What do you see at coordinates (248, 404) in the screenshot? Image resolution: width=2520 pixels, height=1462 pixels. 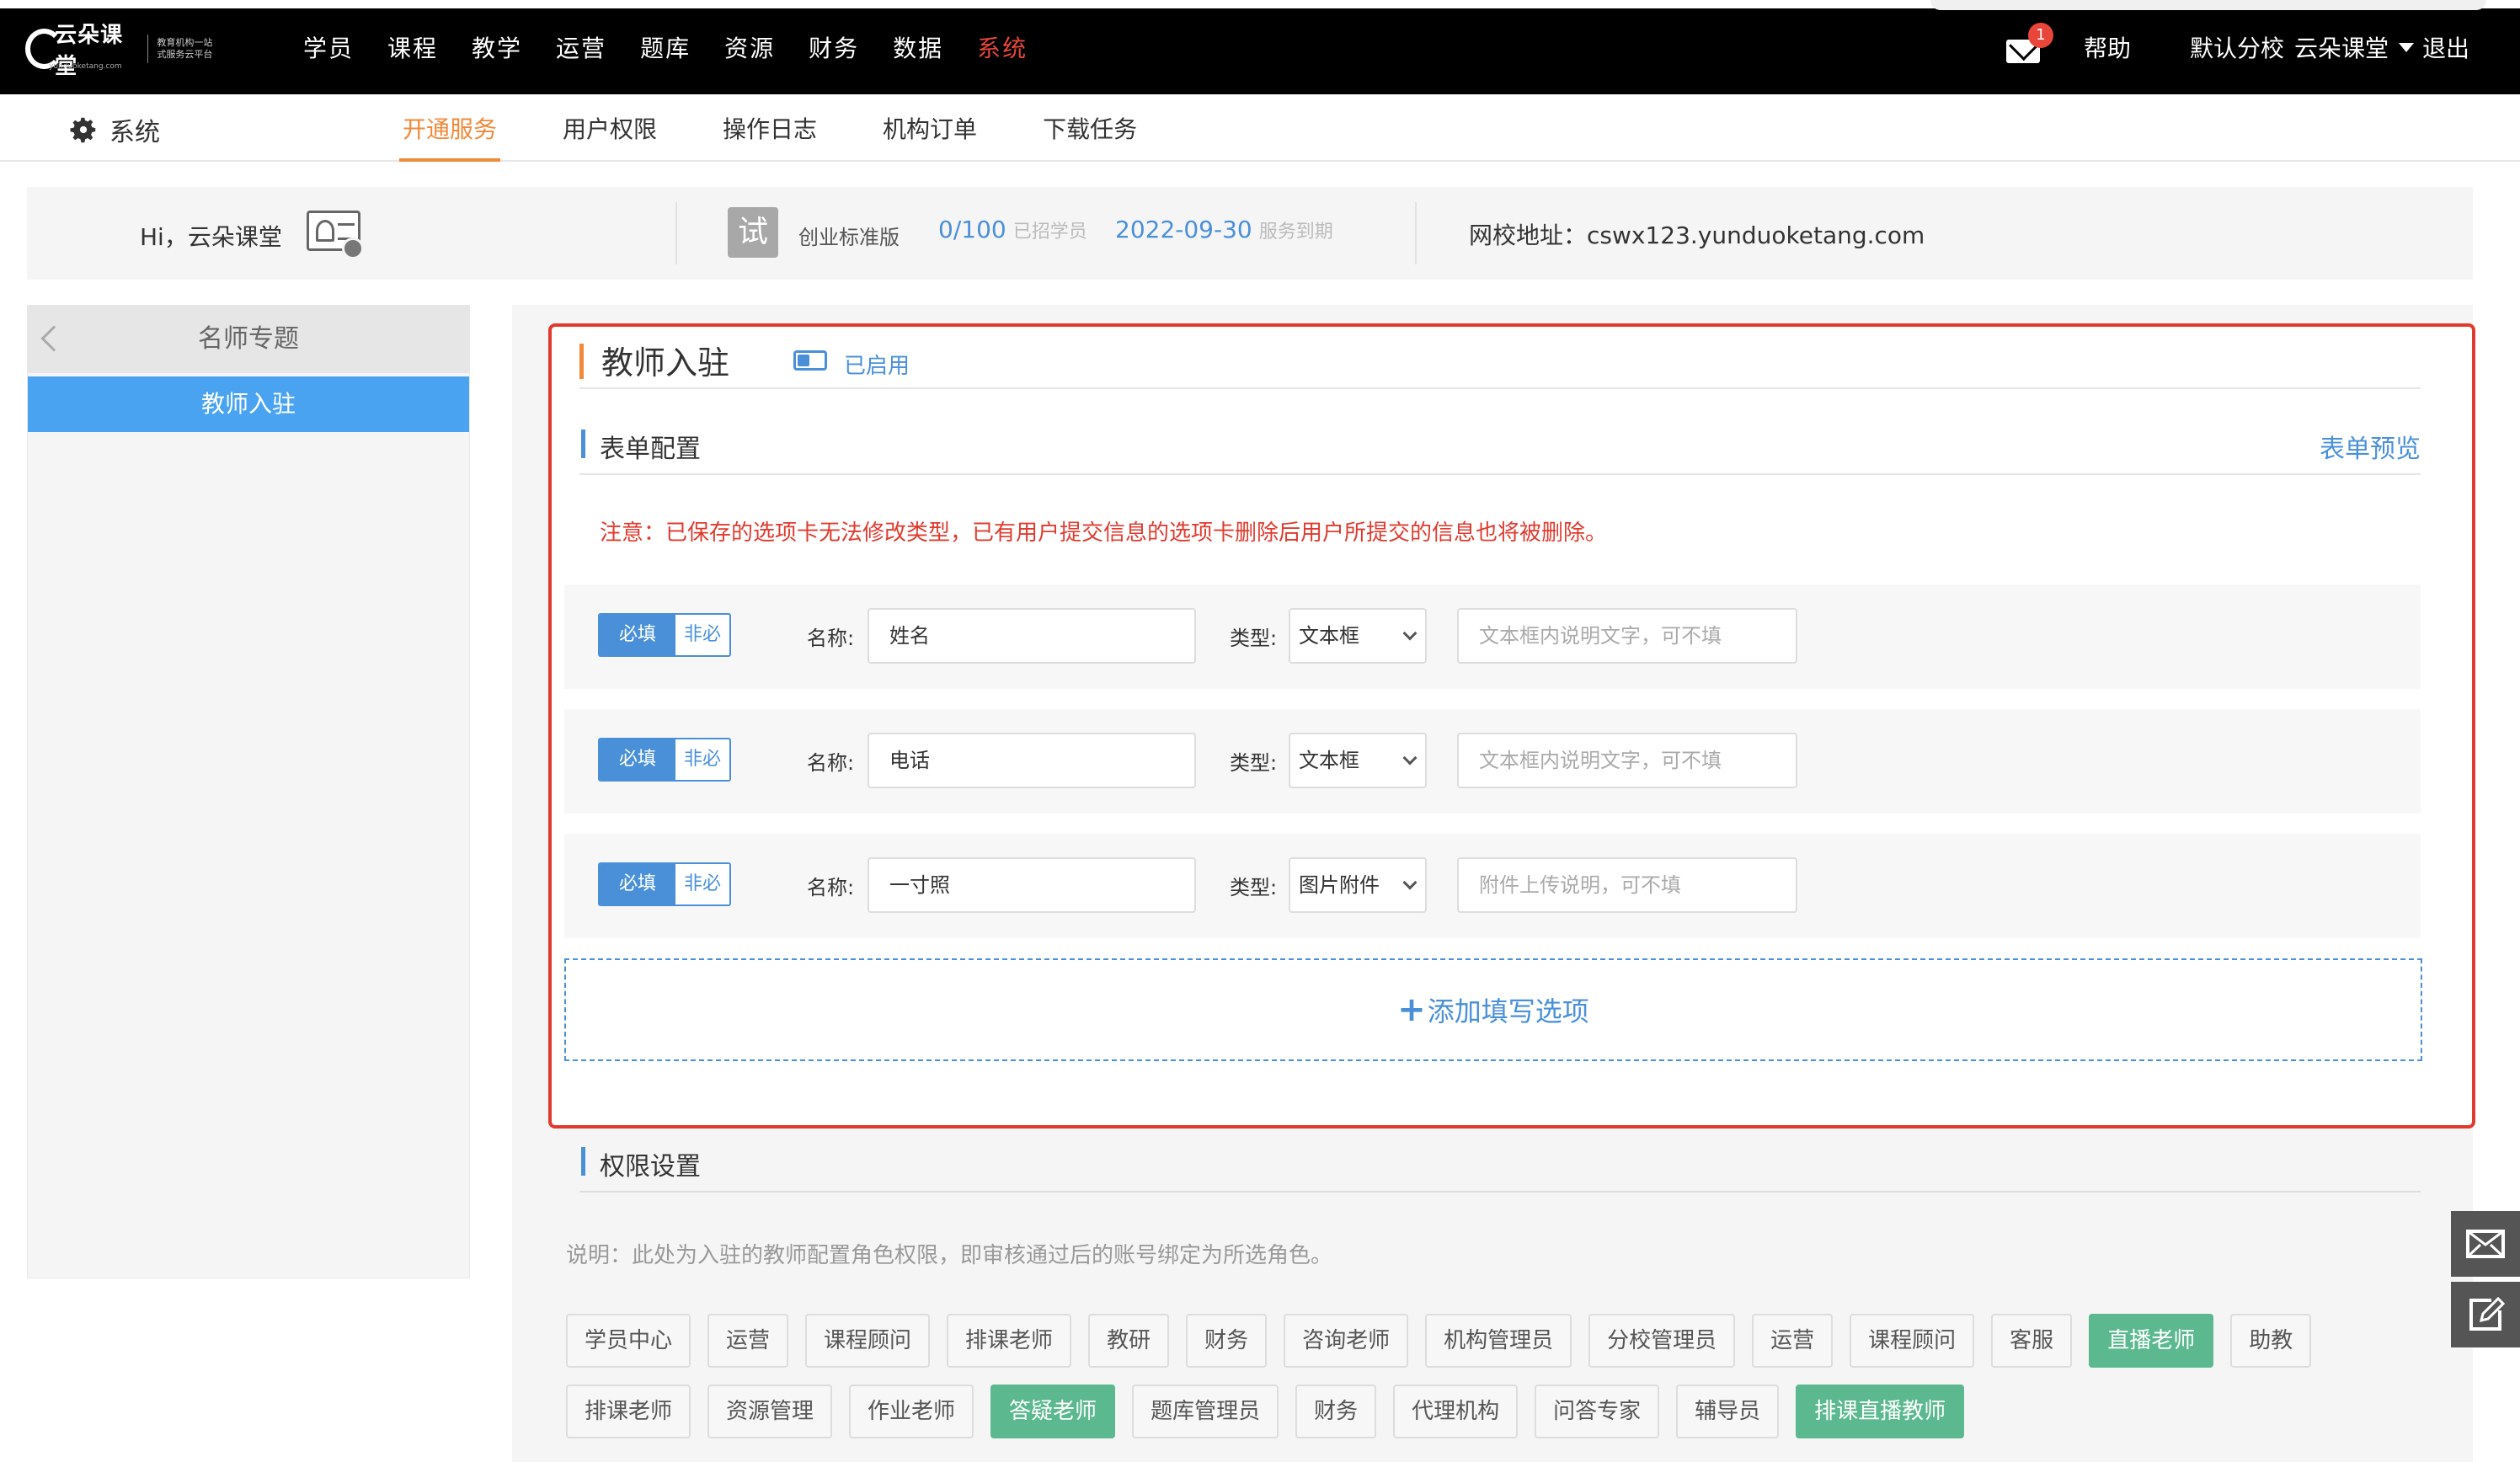 I see `sidebar-item-teacher-join: 教师入驻` at bounding box center [248, 404].